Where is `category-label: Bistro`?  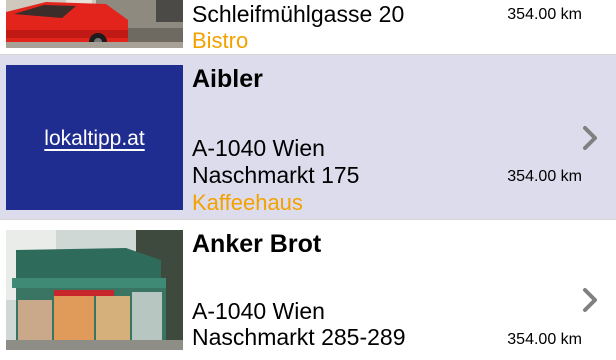
category-label: Bistro is located at coordinates (220, 40).